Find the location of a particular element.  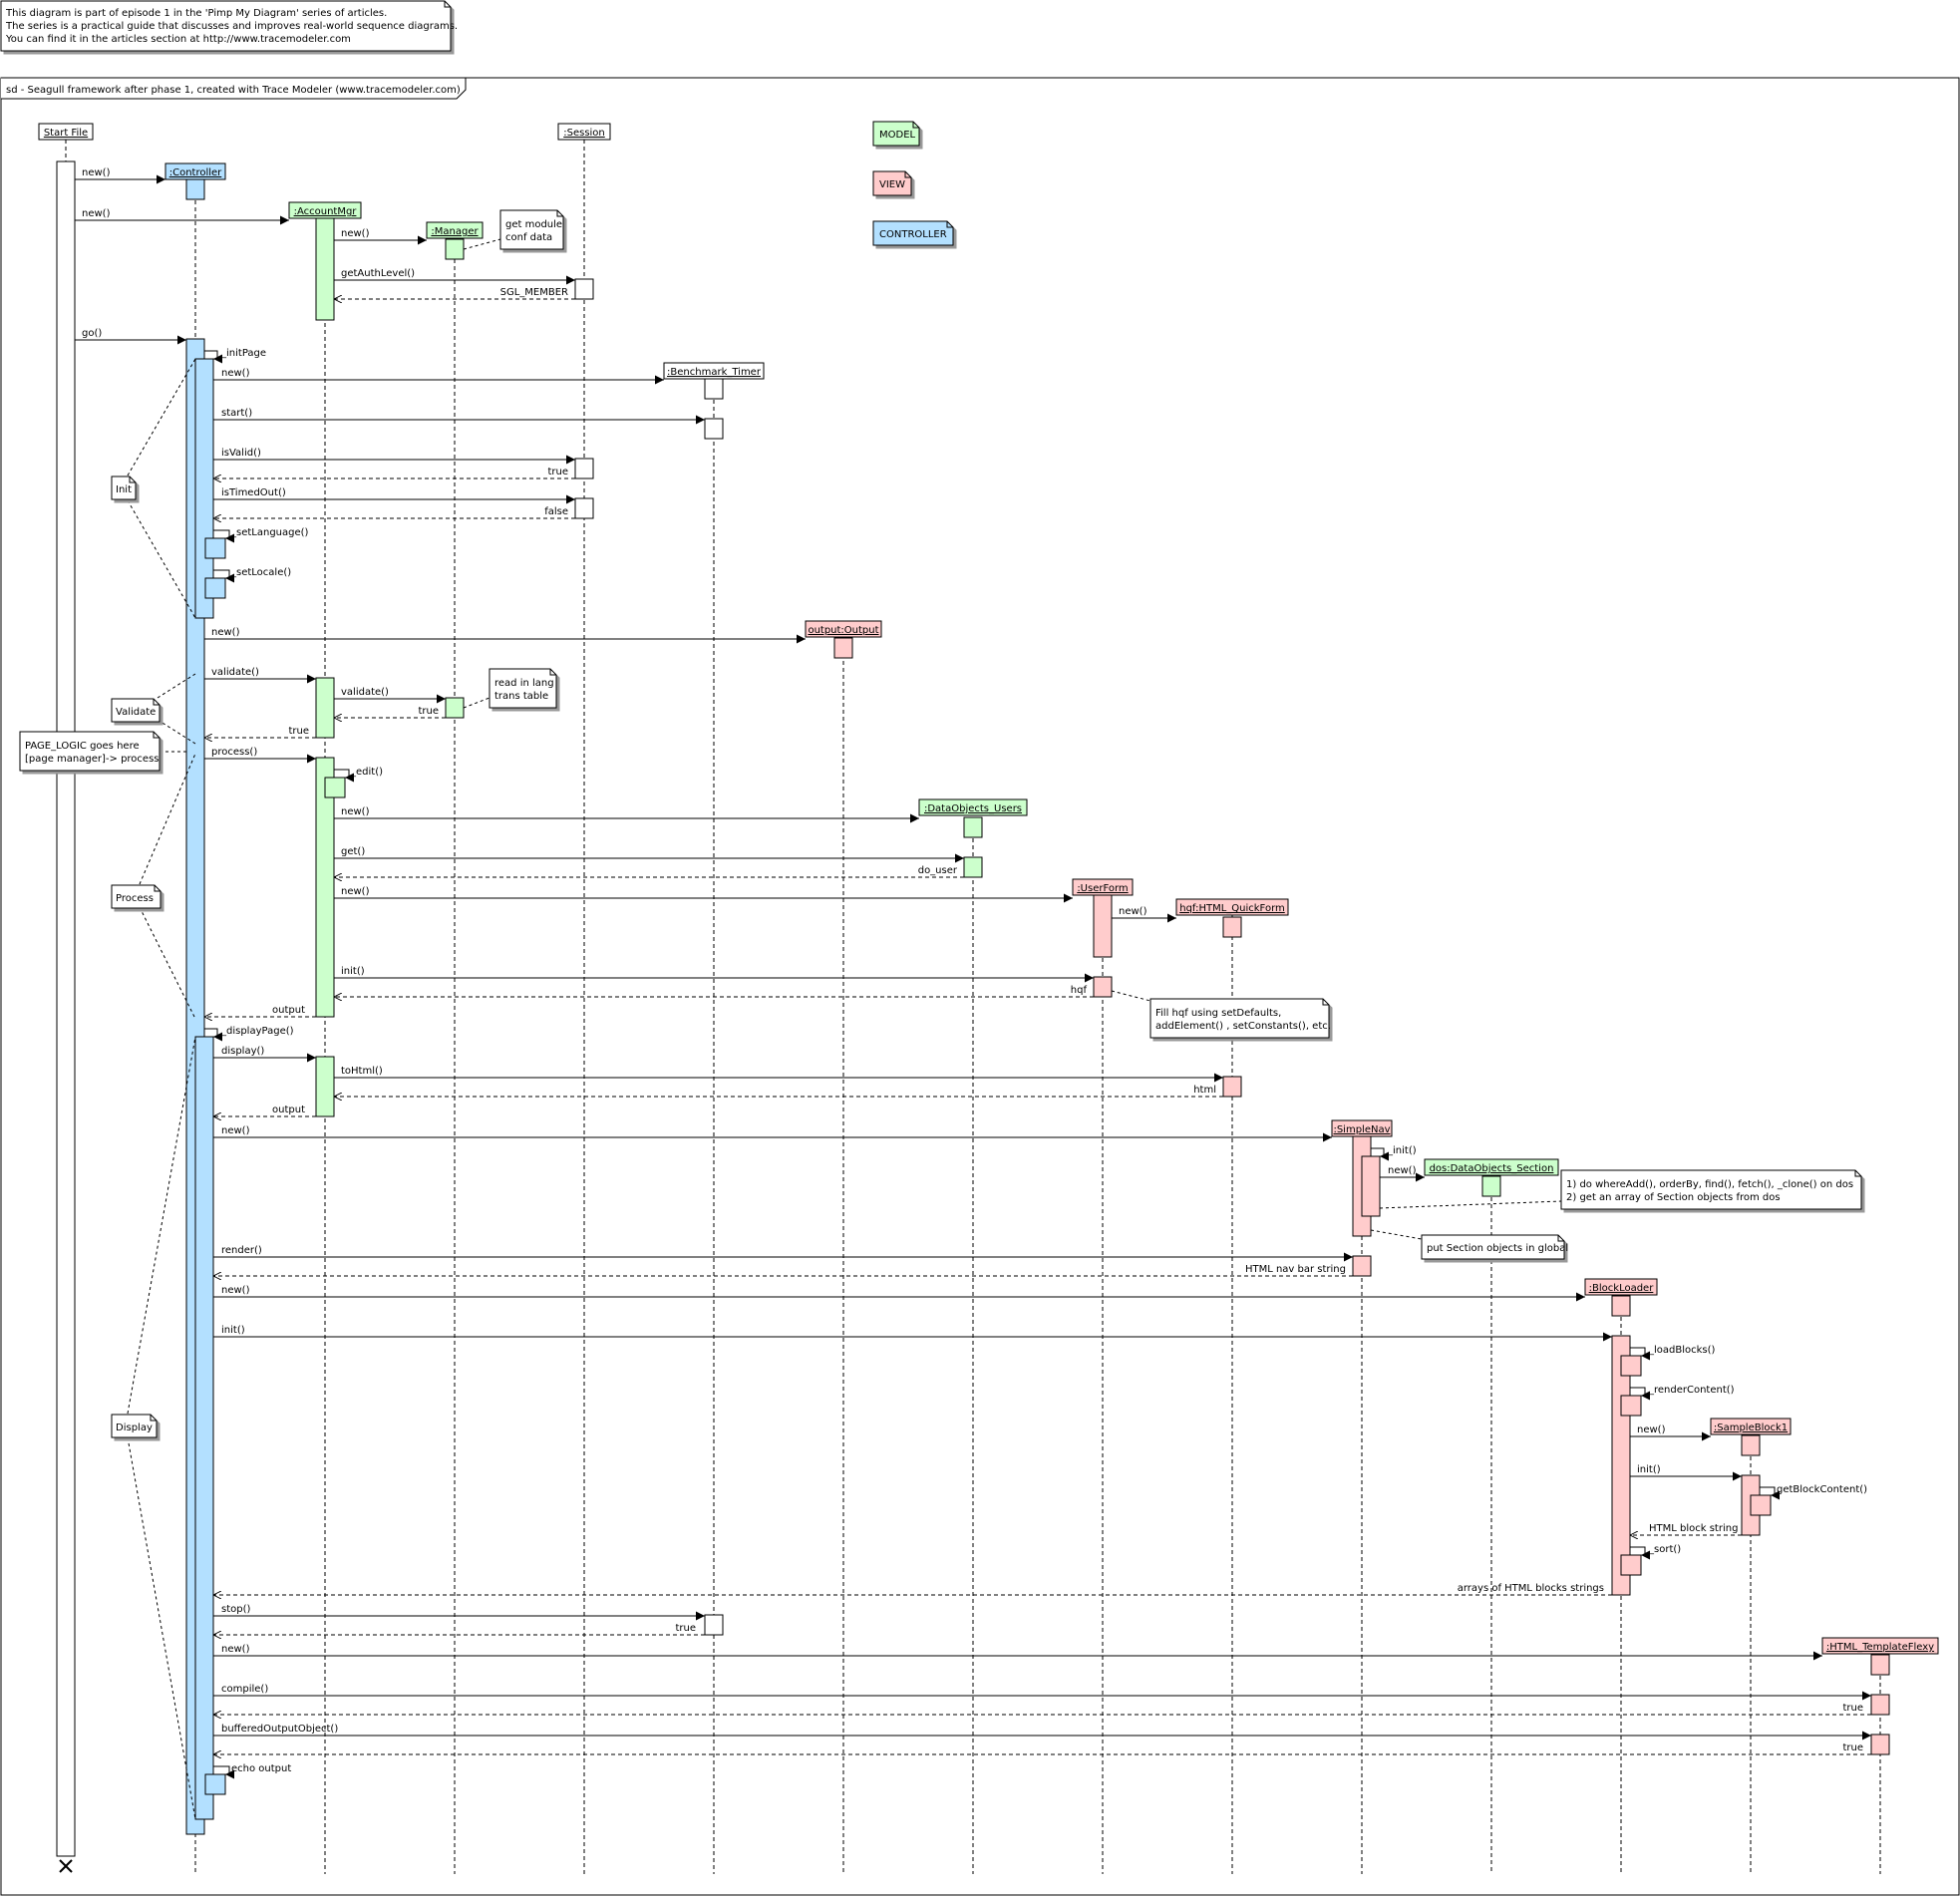

message-label: arrays of HTML blocks strings is located at coordinates (1531, 1588).